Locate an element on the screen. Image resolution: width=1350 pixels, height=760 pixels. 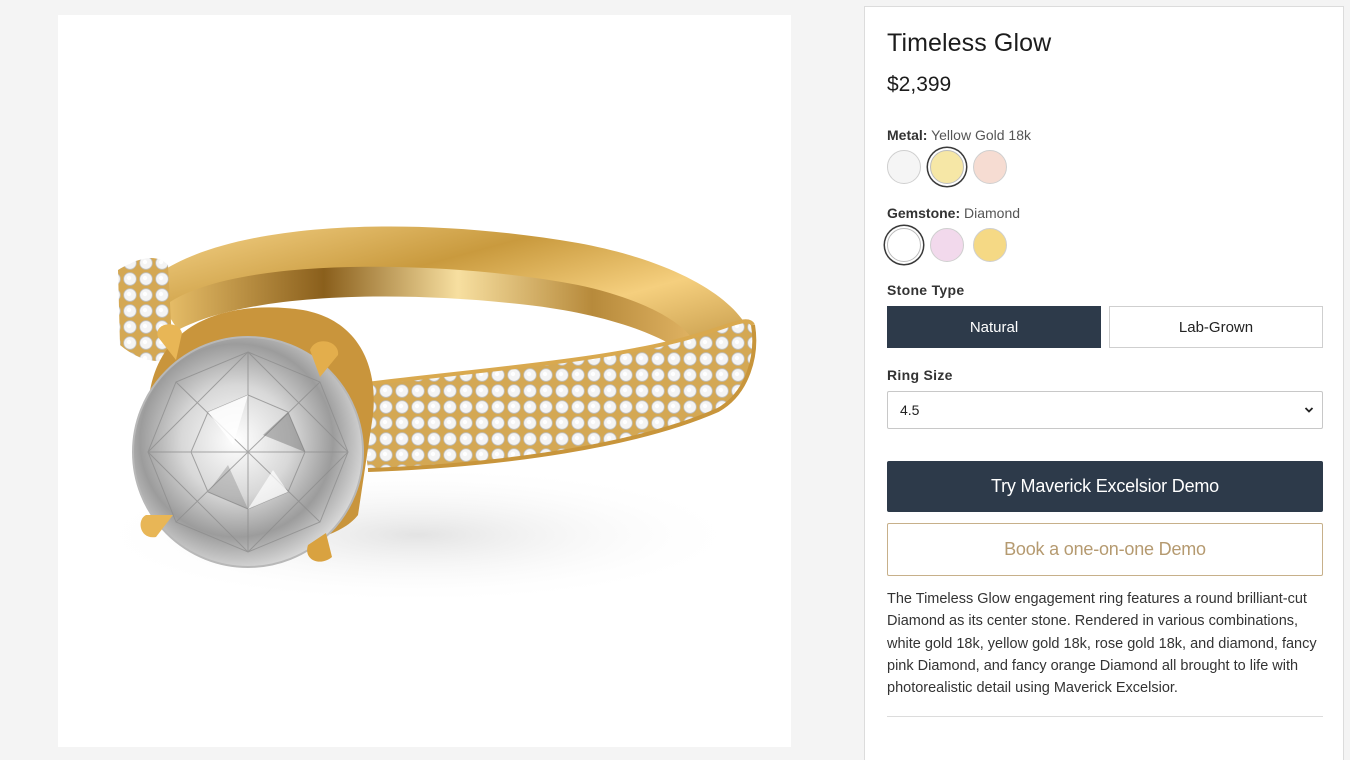
gemstone-swatches is located at coordinates (947, 245).